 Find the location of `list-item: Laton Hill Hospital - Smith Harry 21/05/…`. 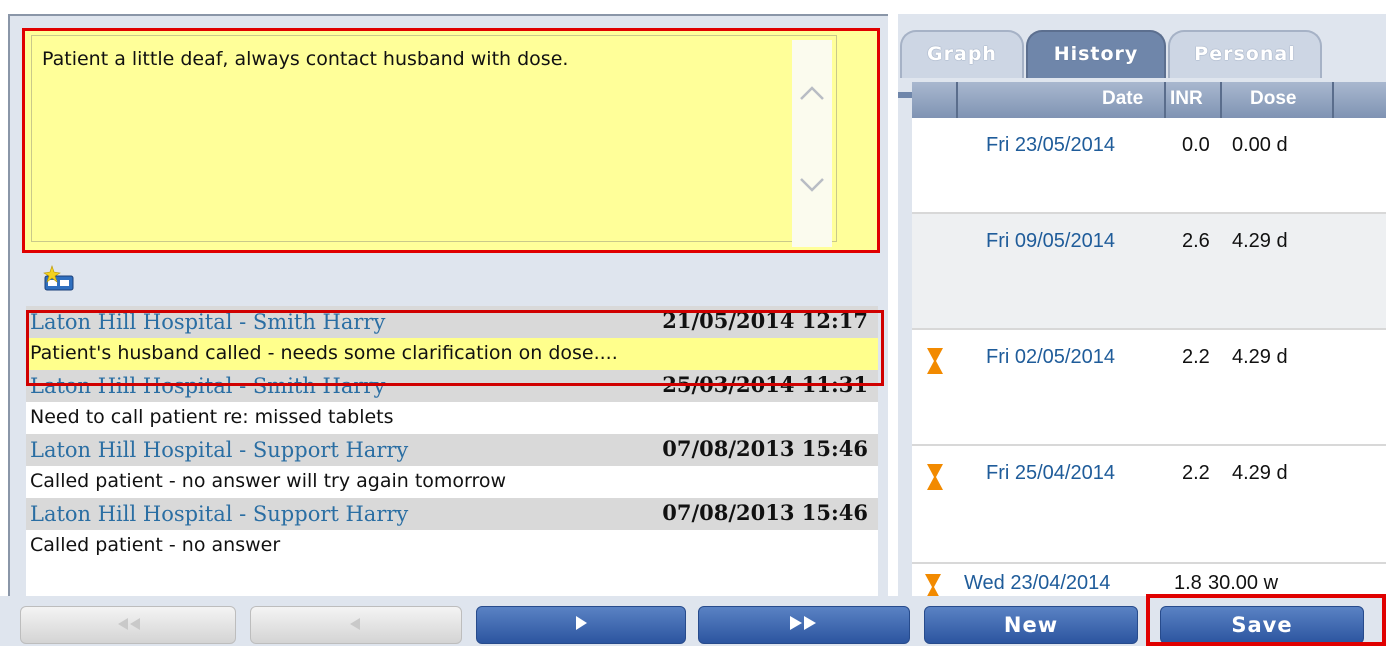

list-item: Laton Hill Hospital - Smith Harry 21/05/… is located at coordinates (452, 338).